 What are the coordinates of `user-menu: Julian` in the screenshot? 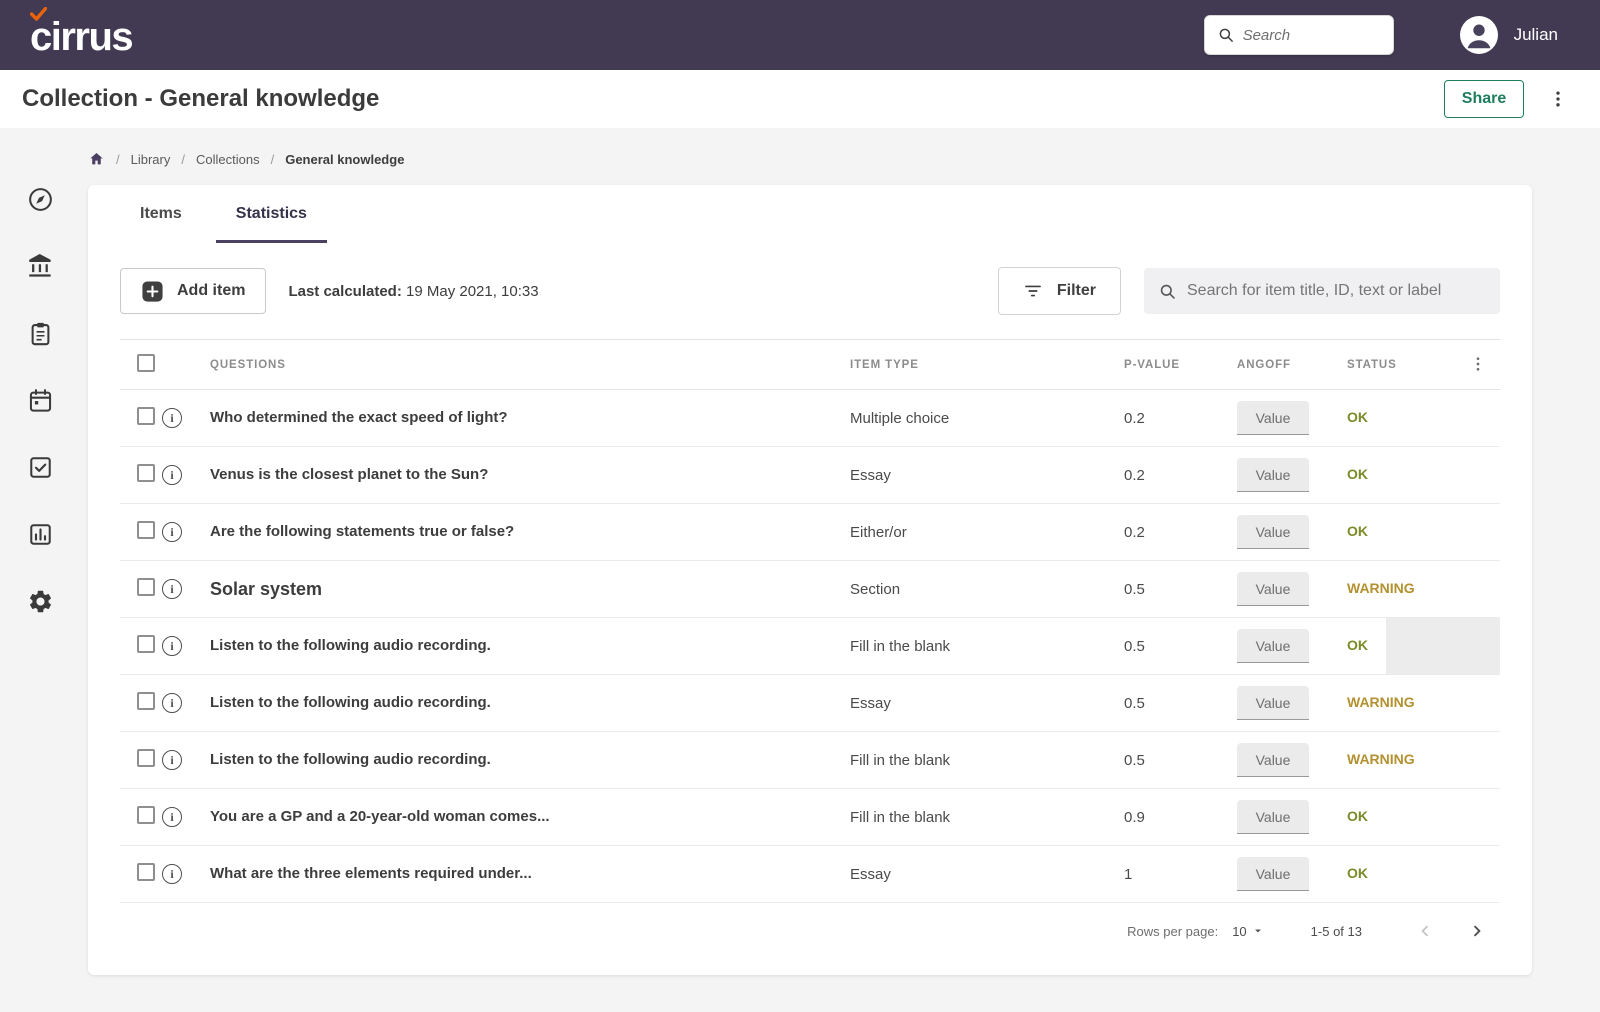 It's located at (1508, 35).